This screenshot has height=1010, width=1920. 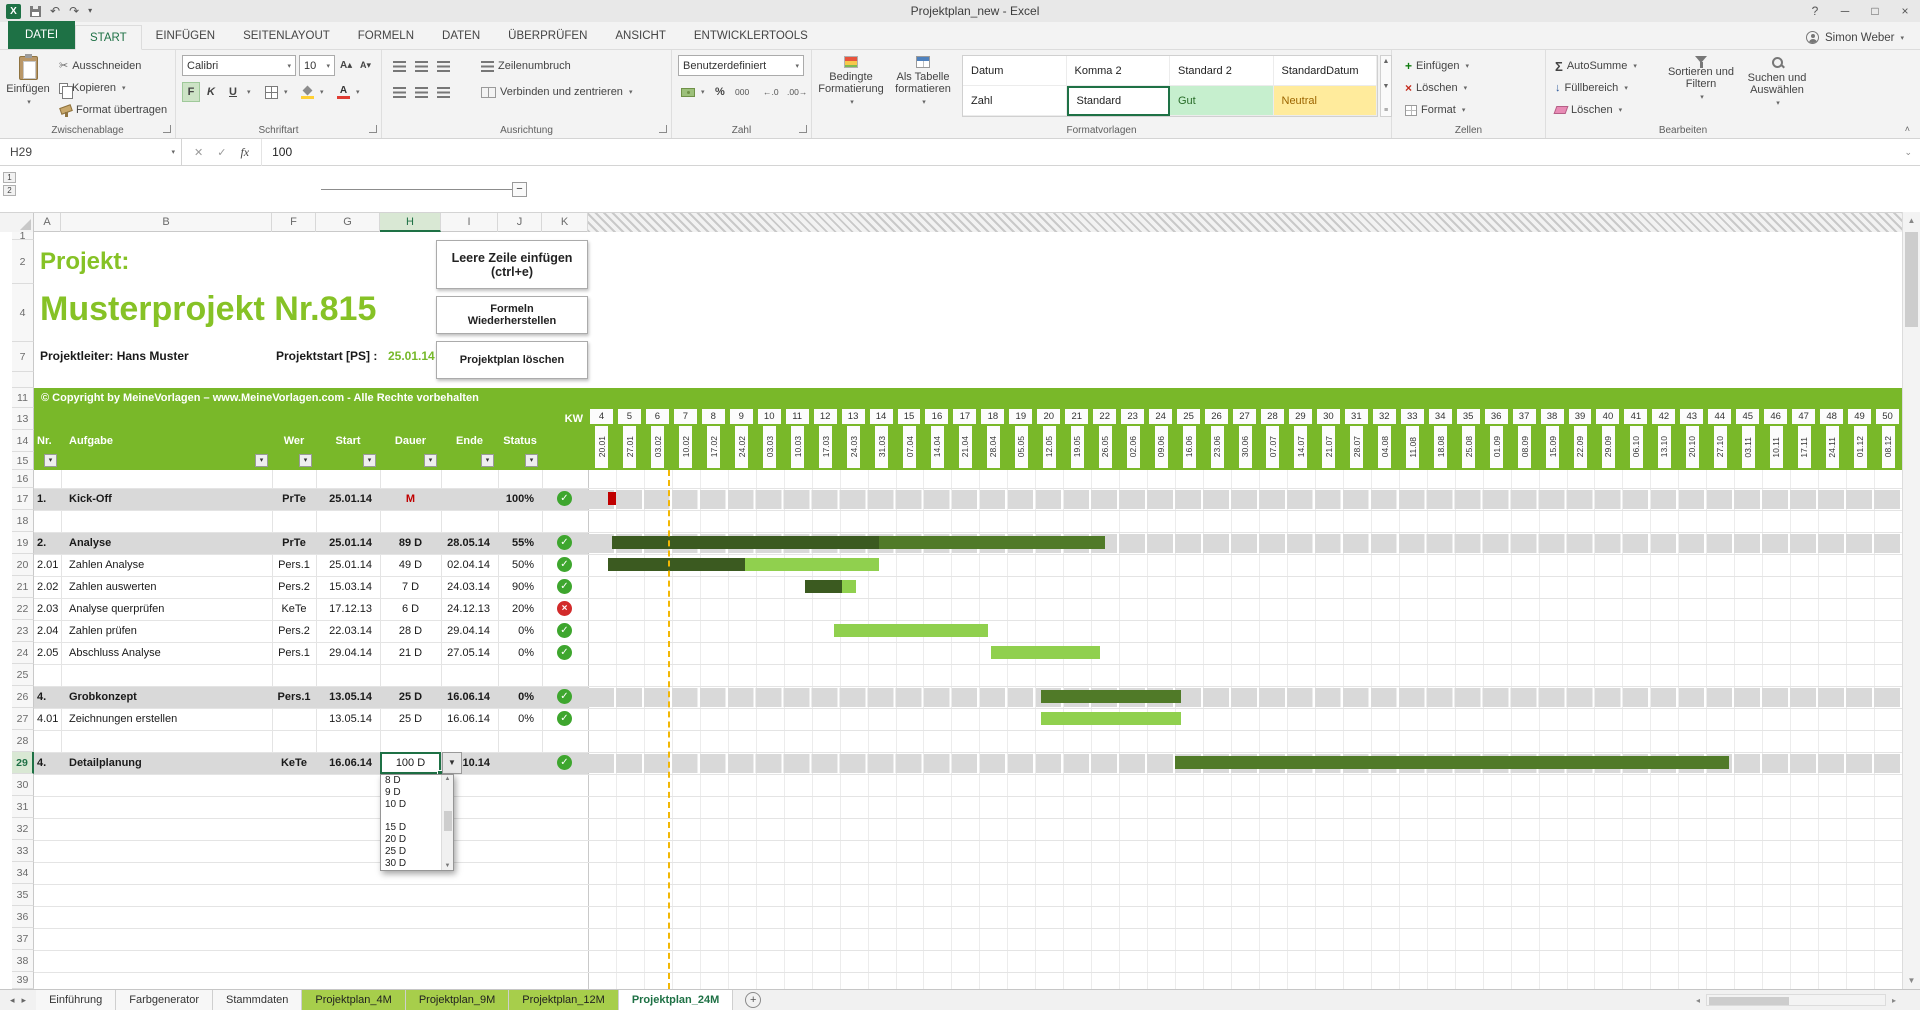 I want to click on style-zahl: Zahl, so click(x=1015, y=101).